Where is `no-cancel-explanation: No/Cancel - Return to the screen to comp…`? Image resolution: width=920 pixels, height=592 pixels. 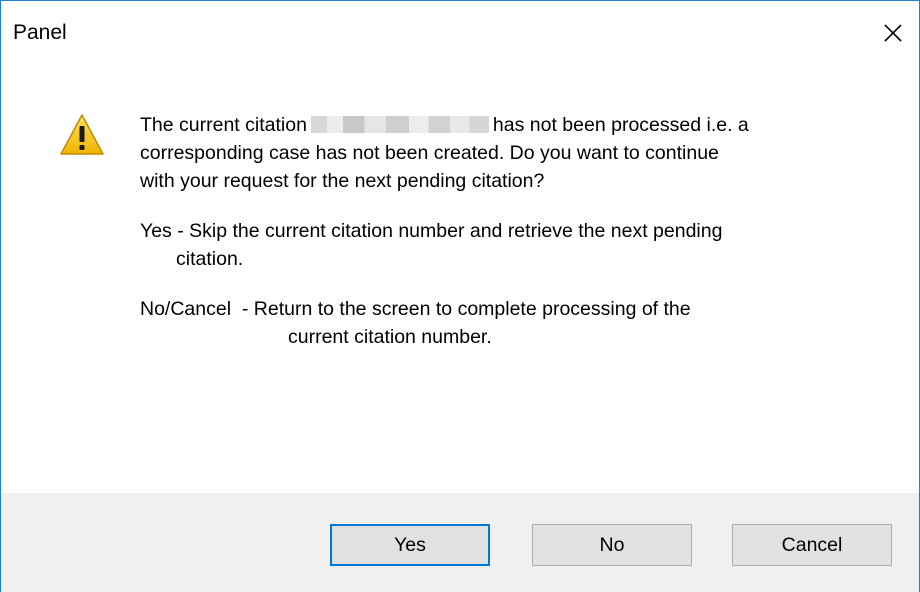
no-cancel-explanation: No/Cancel - Return to the screen to comp… is located at coordinates (415, 309).